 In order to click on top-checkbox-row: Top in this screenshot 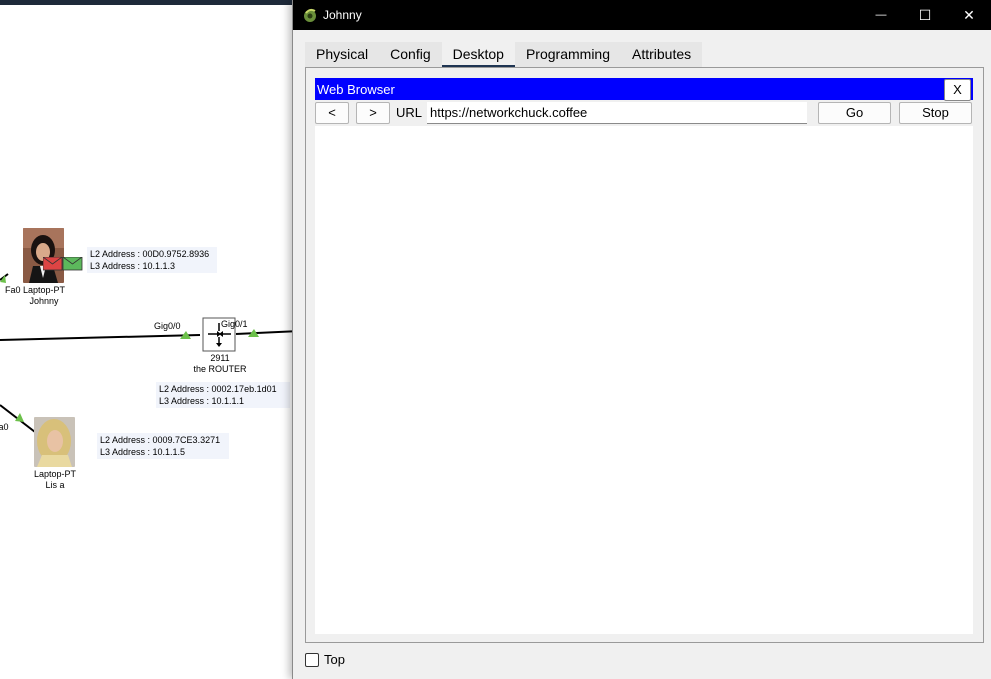, I will do `click(325, 659)`.